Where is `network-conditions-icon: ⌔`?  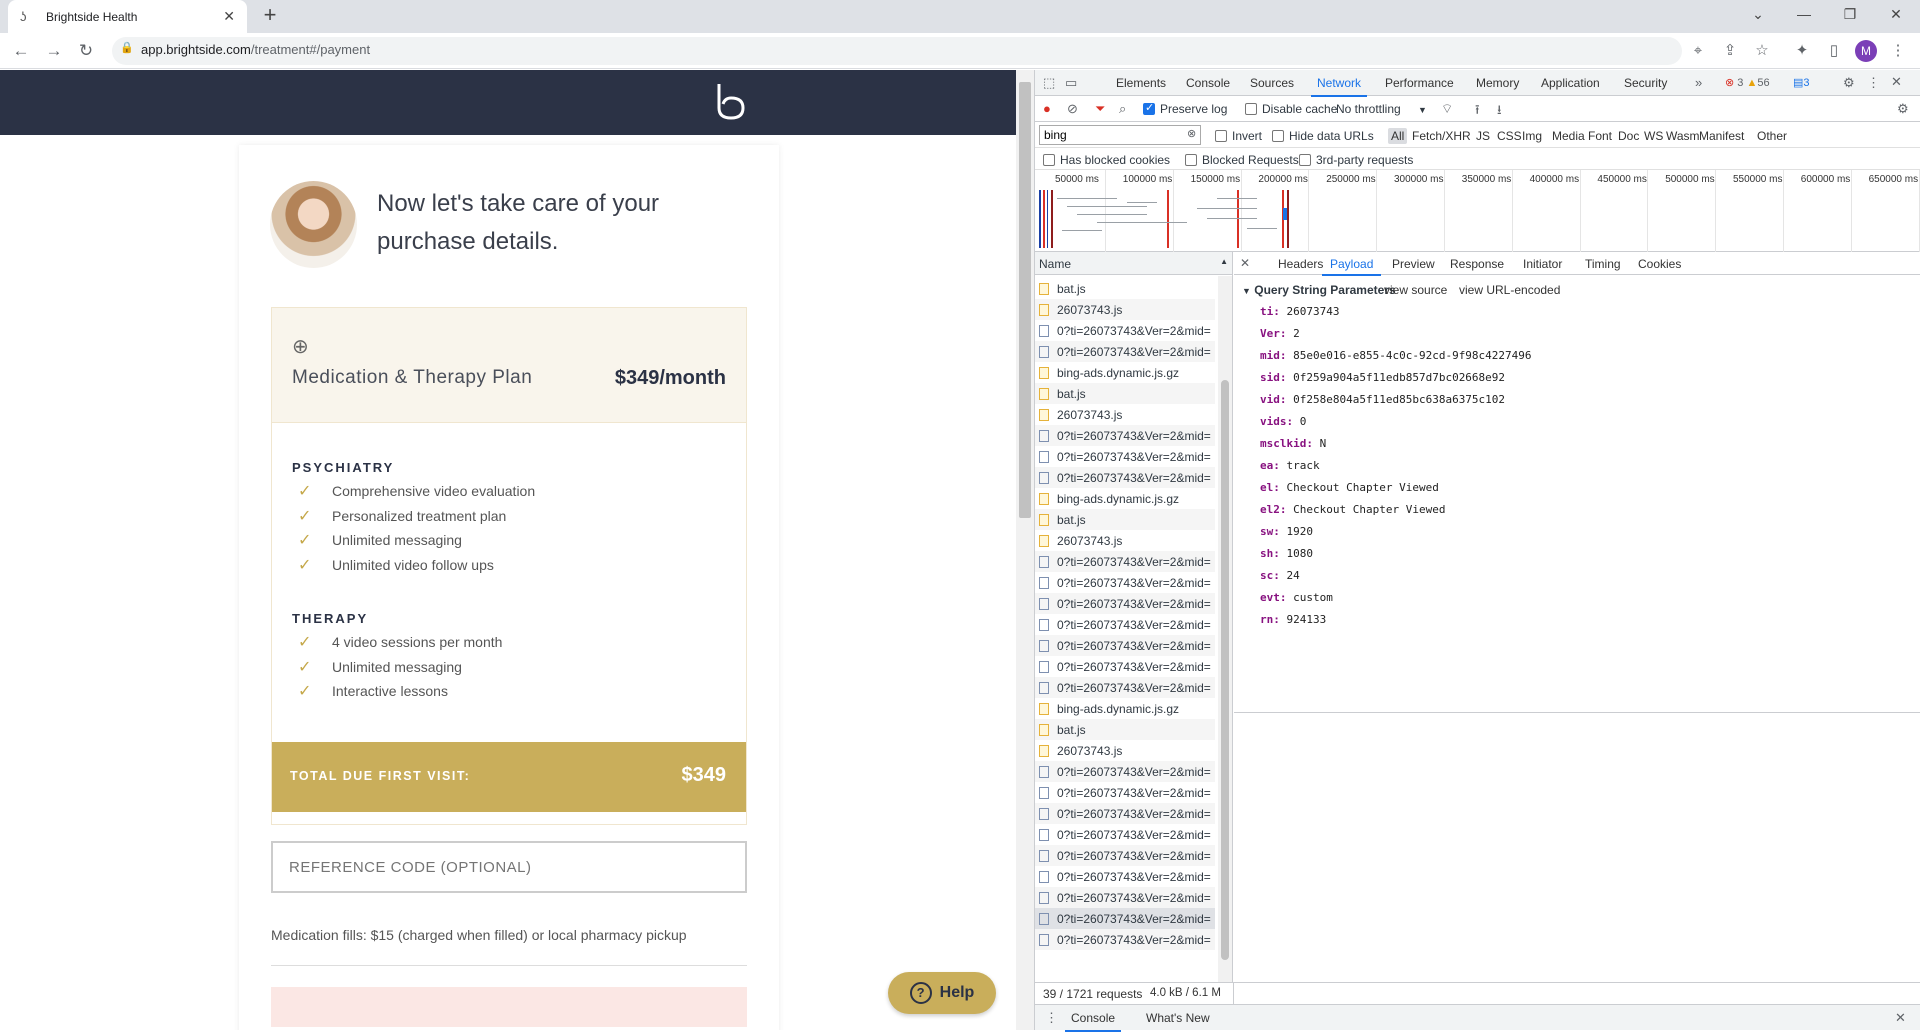 network-conditions-icon: ⌔ is located at coordinates (1447, 109).